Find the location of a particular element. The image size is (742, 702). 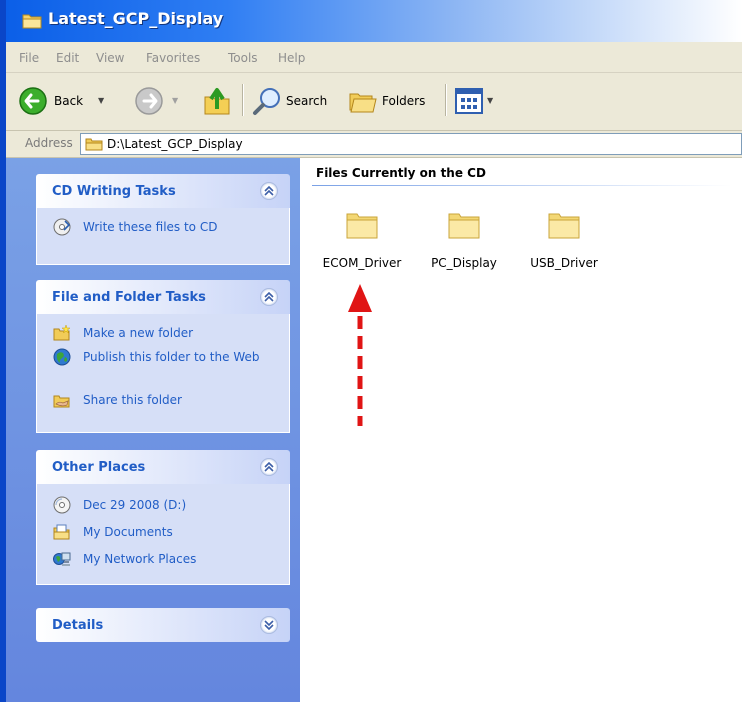

folder-item-pc-display: PC_Display is located at coordinates (464, 242).